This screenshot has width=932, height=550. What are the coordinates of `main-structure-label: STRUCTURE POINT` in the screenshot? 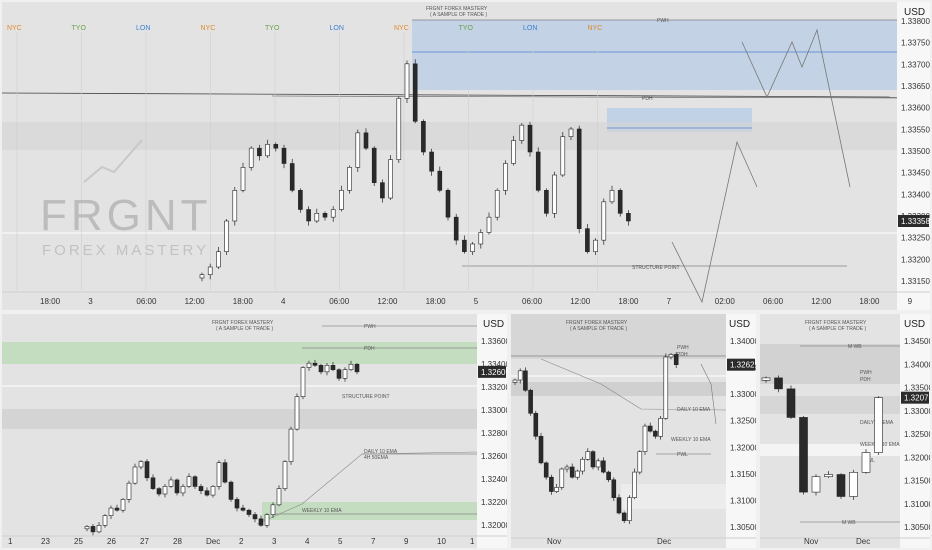 It's located at (656, 268).